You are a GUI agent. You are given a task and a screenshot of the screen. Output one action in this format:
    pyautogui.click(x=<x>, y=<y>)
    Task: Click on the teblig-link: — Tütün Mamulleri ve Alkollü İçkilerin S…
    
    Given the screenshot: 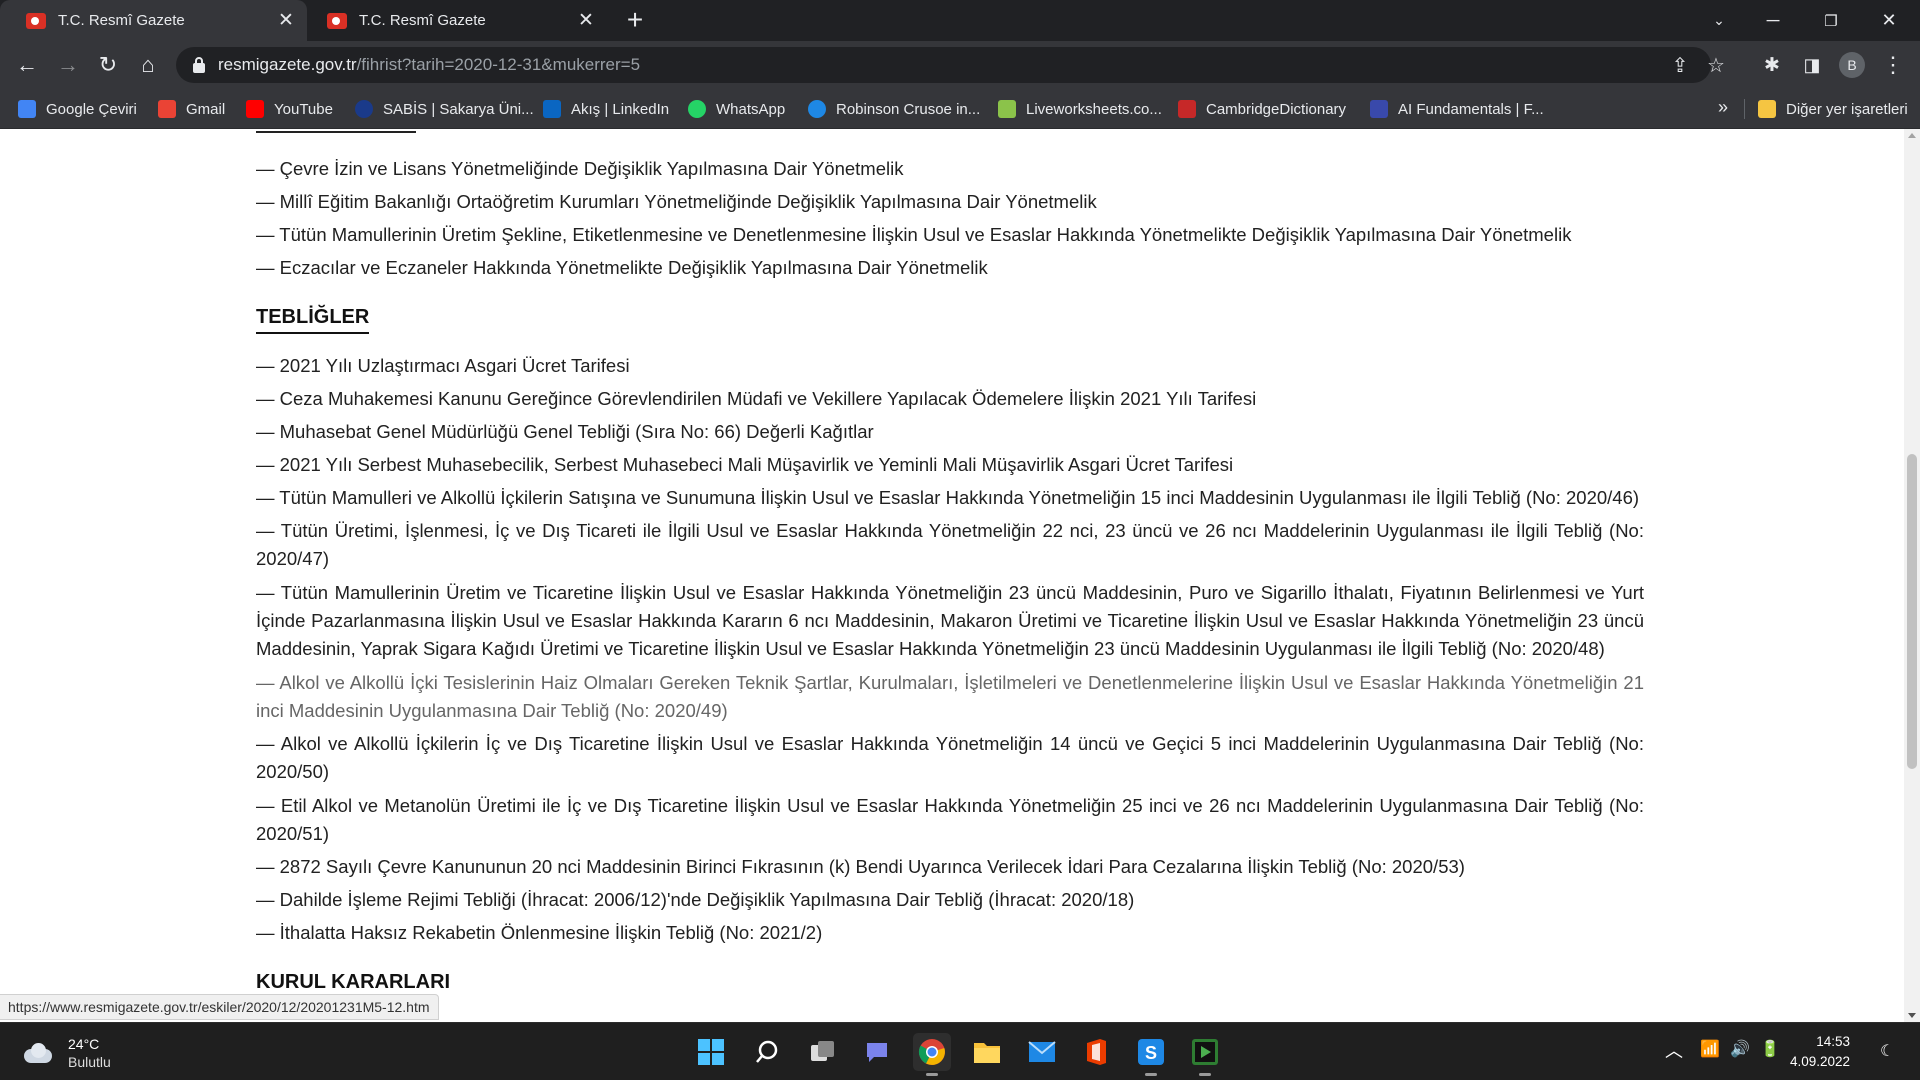 What is the action you would take?
    pyautogui.click(x=950, y=498)
    